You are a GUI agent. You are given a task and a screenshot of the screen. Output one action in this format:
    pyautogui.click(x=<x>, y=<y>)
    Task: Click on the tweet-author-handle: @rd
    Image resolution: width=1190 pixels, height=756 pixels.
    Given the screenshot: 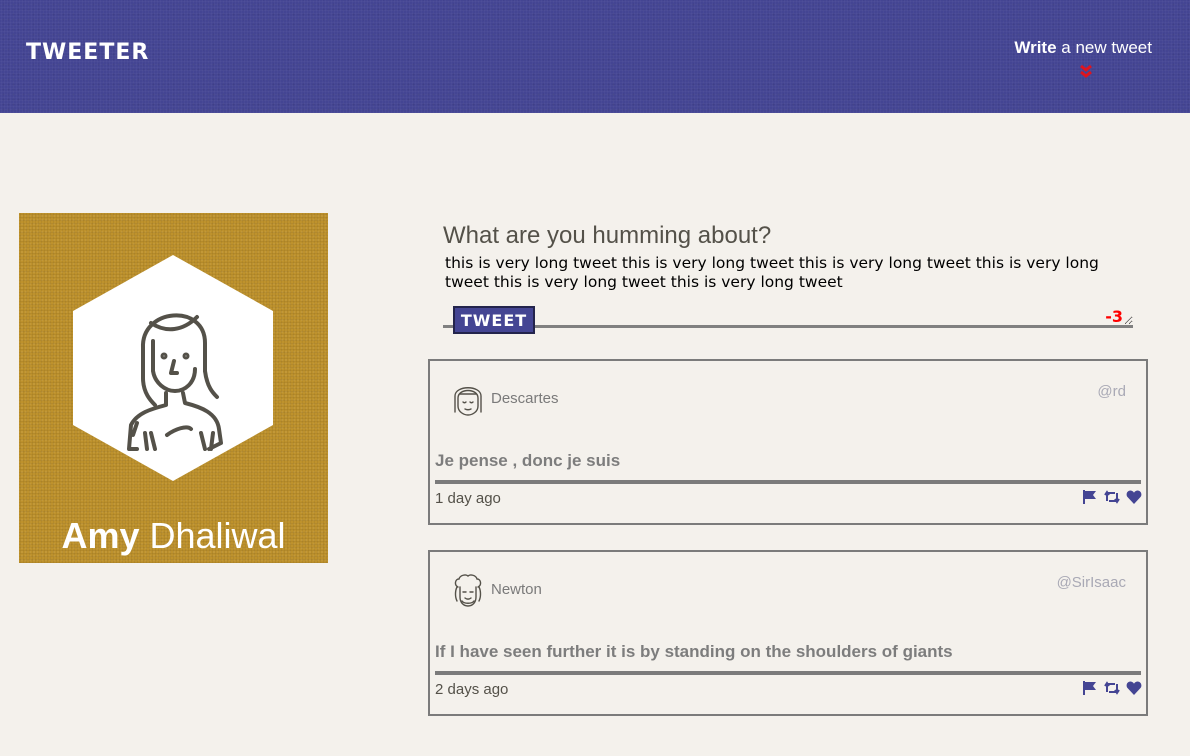 What is the action you would take?
    pyautogui.click(x=1111, y=391)
    